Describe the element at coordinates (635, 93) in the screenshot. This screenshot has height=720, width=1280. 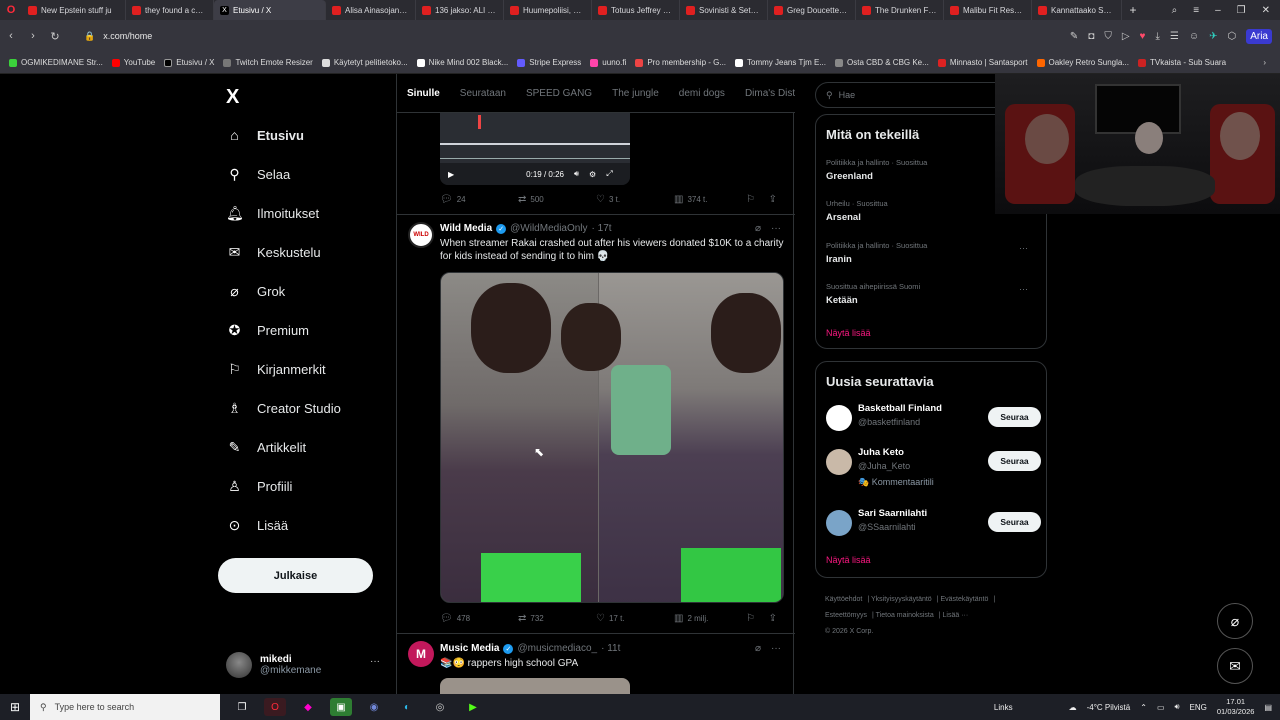
I see `tab-the-jungle: The jungle` at that location.